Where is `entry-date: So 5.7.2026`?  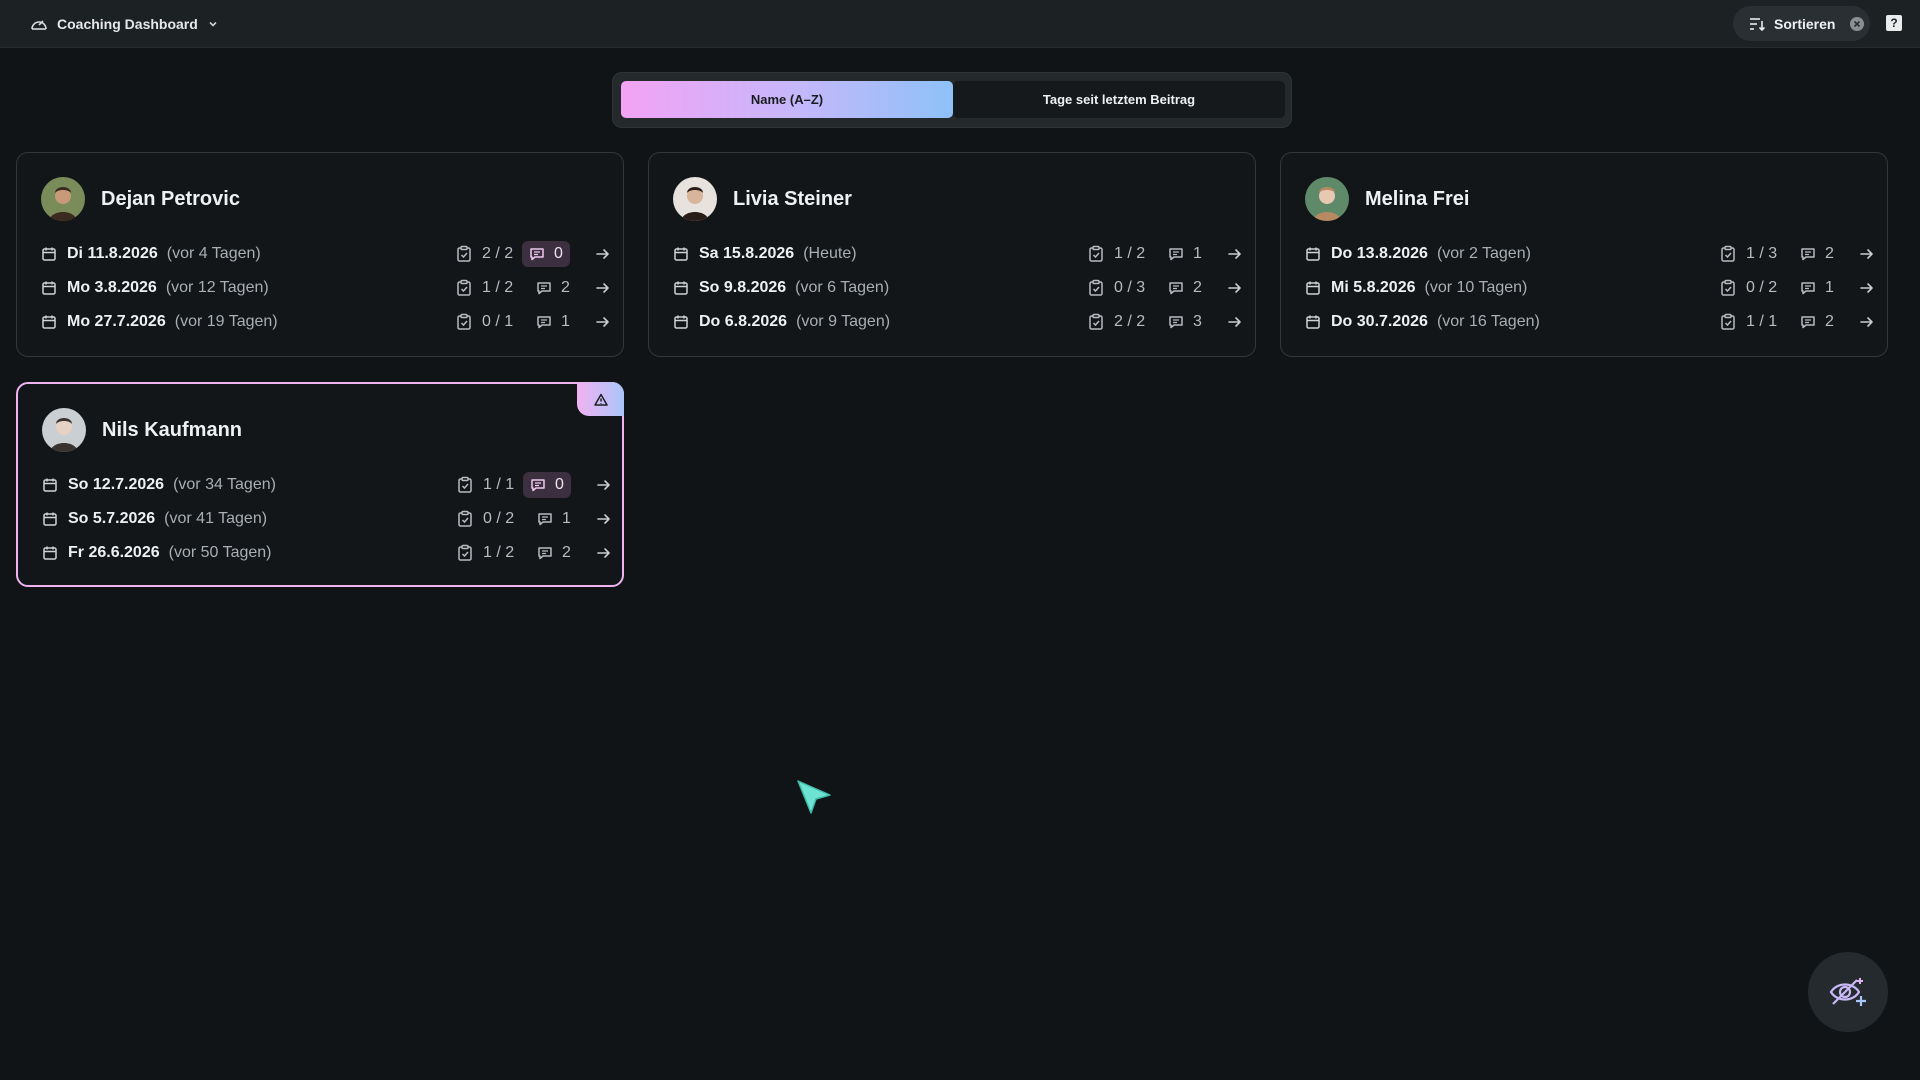
entry-date: So 5.7.2026 is located at coordinates (112, 518).